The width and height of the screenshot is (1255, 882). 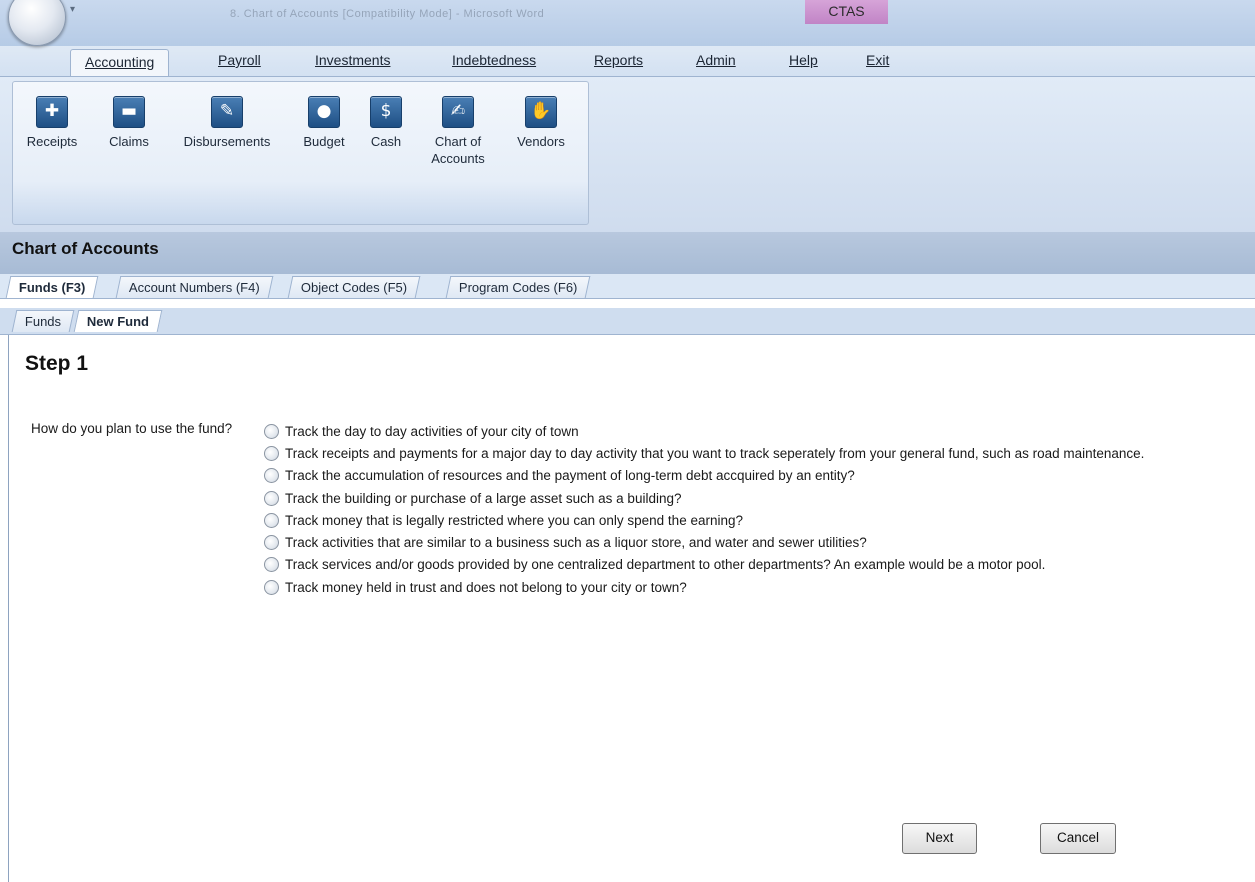 I want to click on receipts-button: ✚ Receipts, so click(x=52, y=122).